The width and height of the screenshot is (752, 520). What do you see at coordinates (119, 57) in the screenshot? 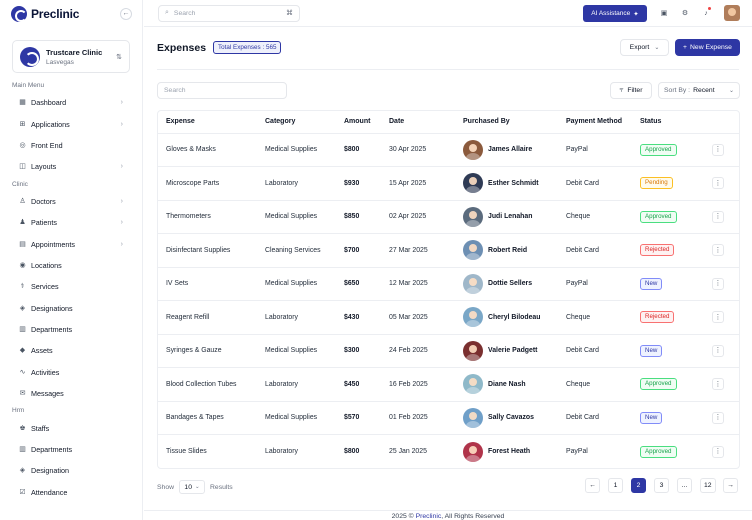
I see `swap-icon: ⇅` at bounding box center [119, 57].